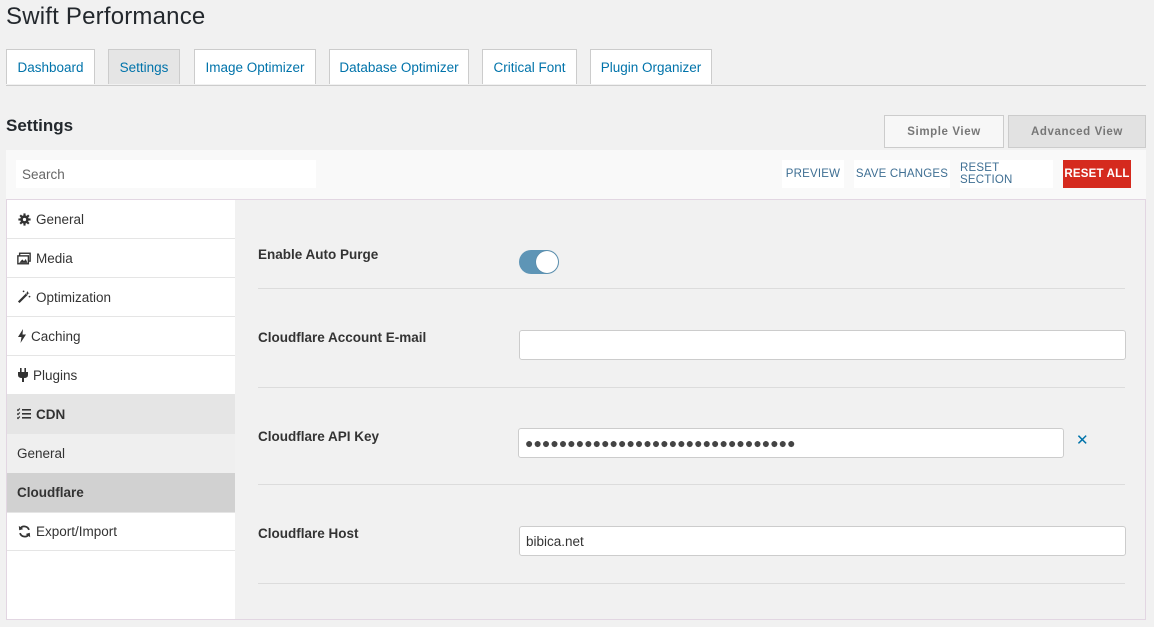  What do you see at coordinates (1082, 440) in the screenshot?
I see `clear-api-key-icon: ✕` at bounding box center [1082, 440].